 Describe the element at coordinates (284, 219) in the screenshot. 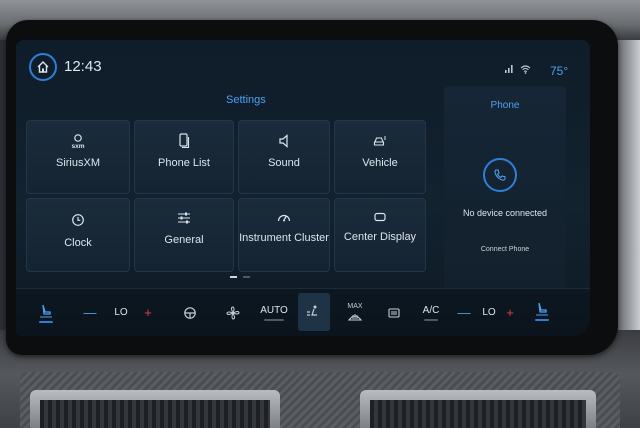

I see `gauge-icon` at that location.